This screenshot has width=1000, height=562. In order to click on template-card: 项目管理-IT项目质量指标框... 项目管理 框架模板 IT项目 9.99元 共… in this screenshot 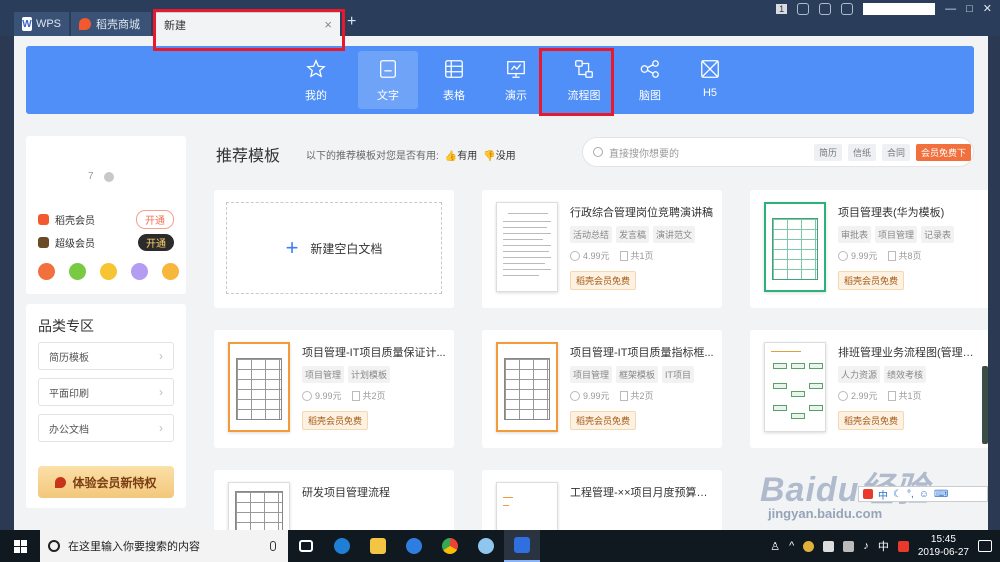, I will do `click(602, 389)`.